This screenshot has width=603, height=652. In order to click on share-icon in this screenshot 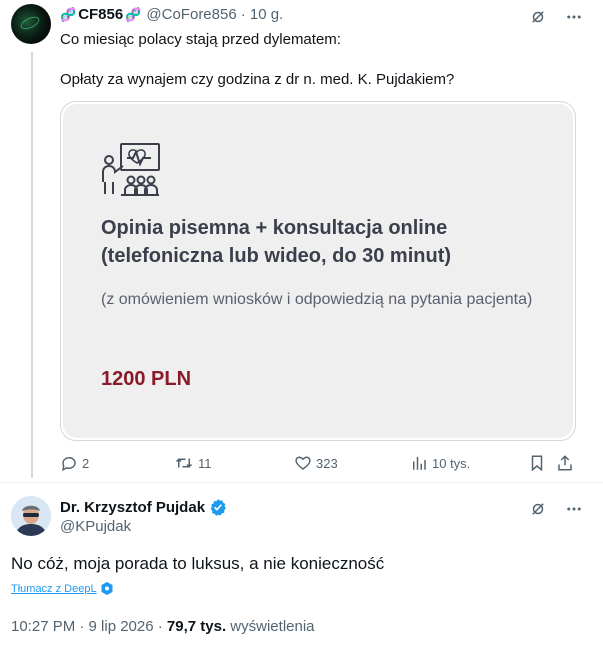, I will do `click(565, 463)`.